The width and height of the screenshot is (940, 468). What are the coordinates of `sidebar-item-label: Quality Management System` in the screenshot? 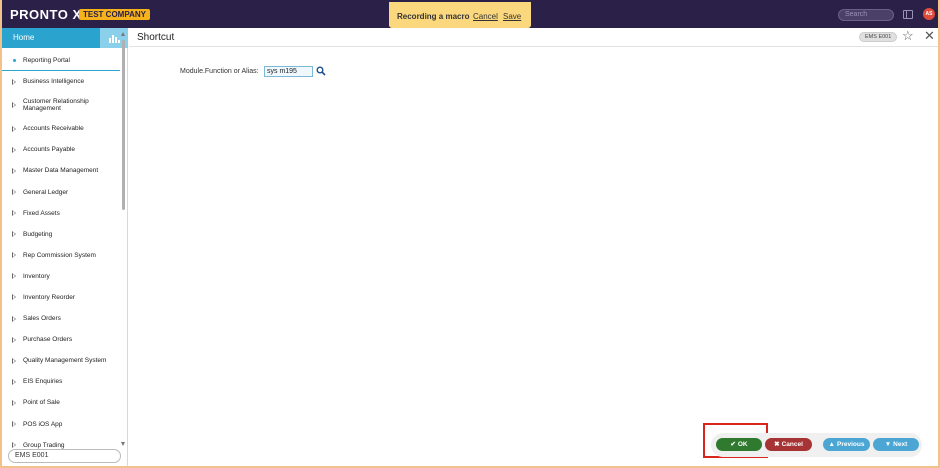 It's located at (65, 361).